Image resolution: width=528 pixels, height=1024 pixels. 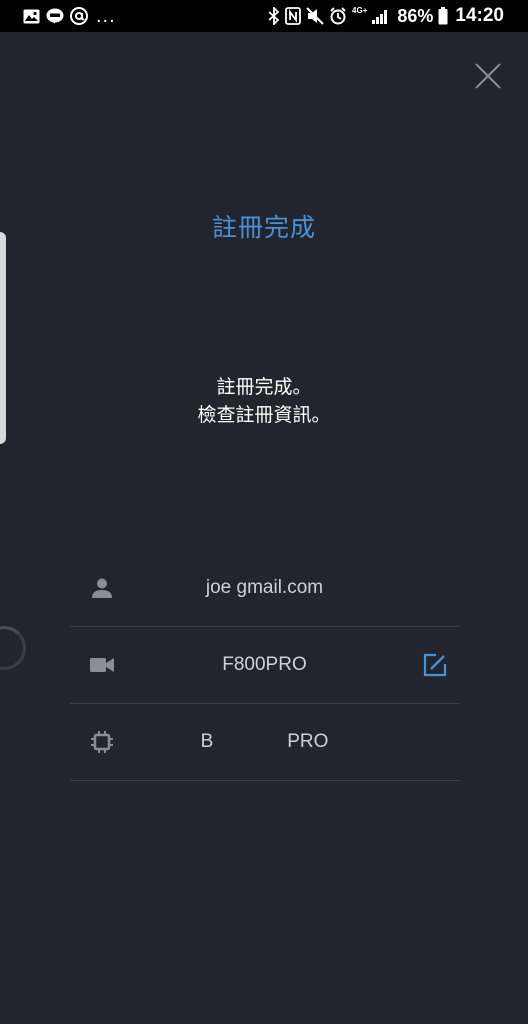 I want to click on camera-model: F800PRO, so click(x=264, y=664).